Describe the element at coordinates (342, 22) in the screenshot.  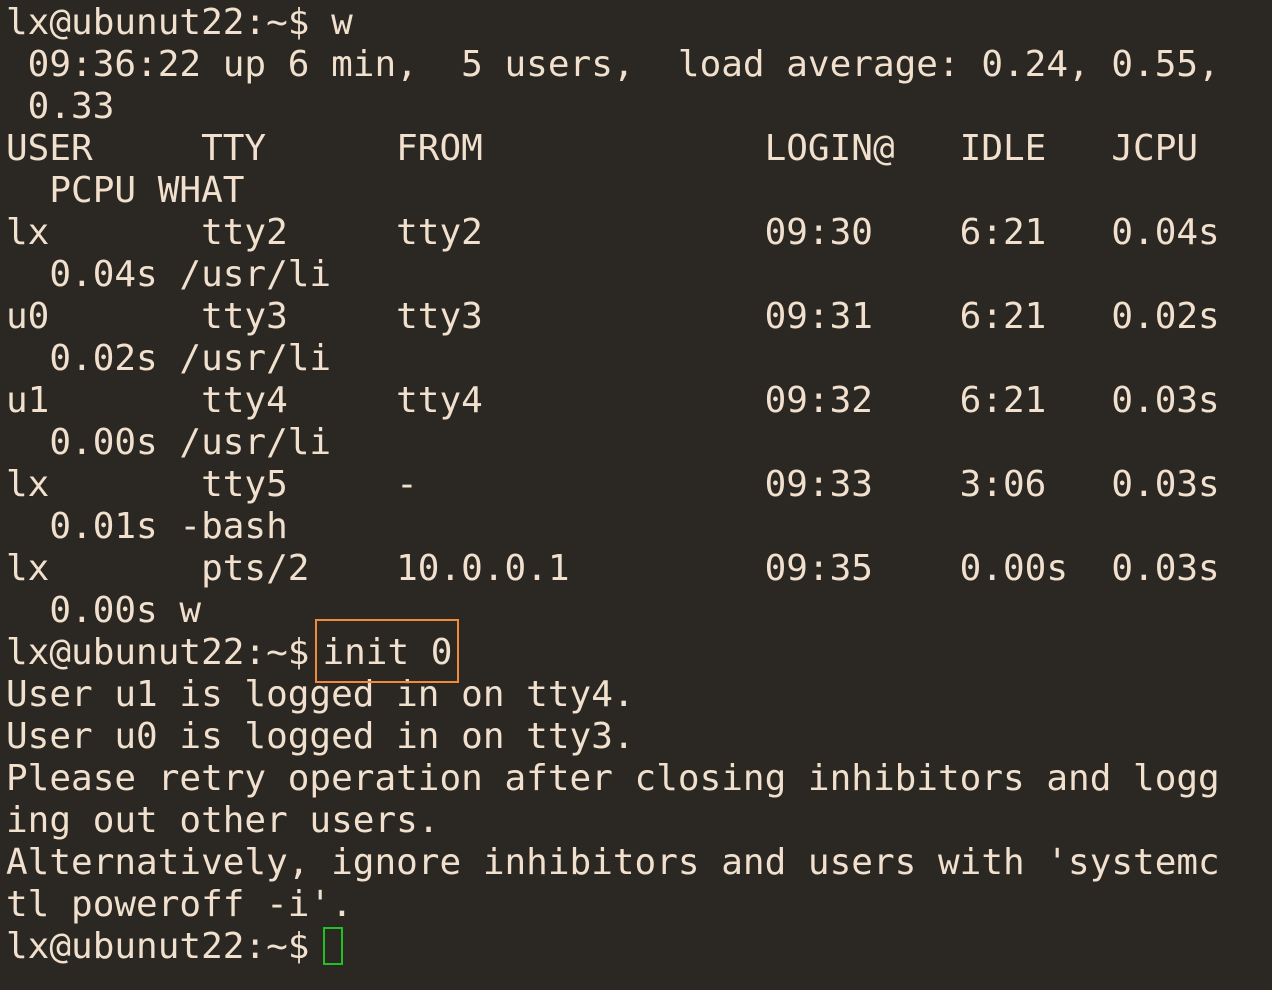
I see `command-text: w` at that location.